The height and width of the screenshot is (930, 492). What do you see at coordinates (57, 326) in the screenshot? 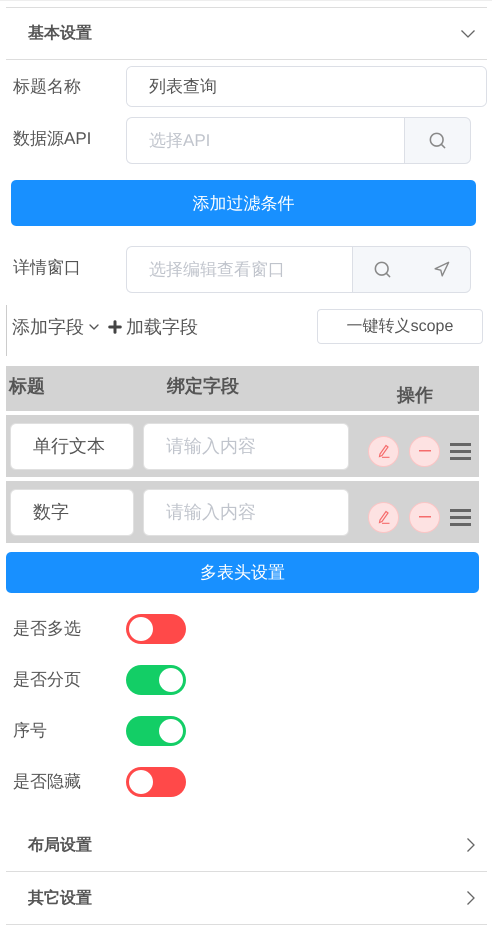
I see `add-field-dropdown: 添加字段` at bounding box center [57, 326].